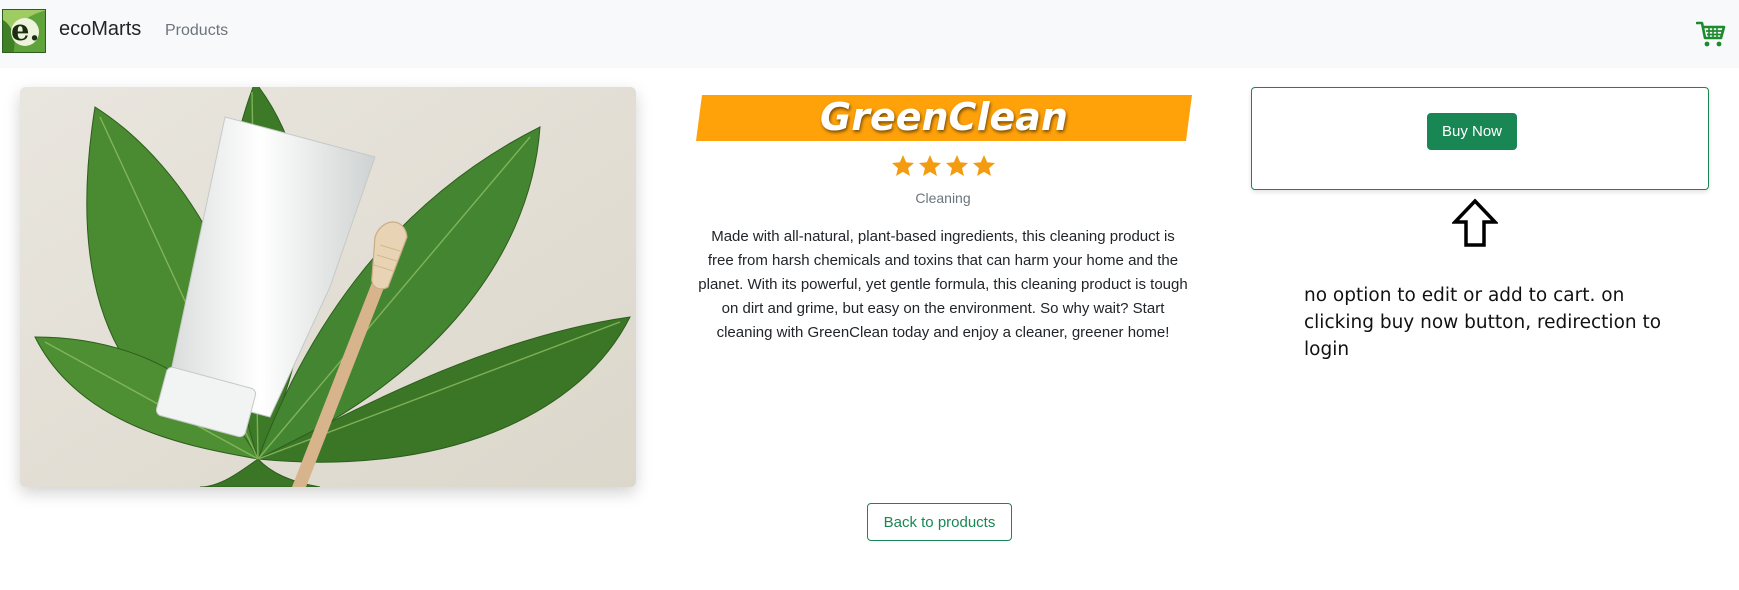  What do you see at coordinates (943, 198) in the screenshot?
I see `product-category: Cleaning` at bounding box center [943, 198].